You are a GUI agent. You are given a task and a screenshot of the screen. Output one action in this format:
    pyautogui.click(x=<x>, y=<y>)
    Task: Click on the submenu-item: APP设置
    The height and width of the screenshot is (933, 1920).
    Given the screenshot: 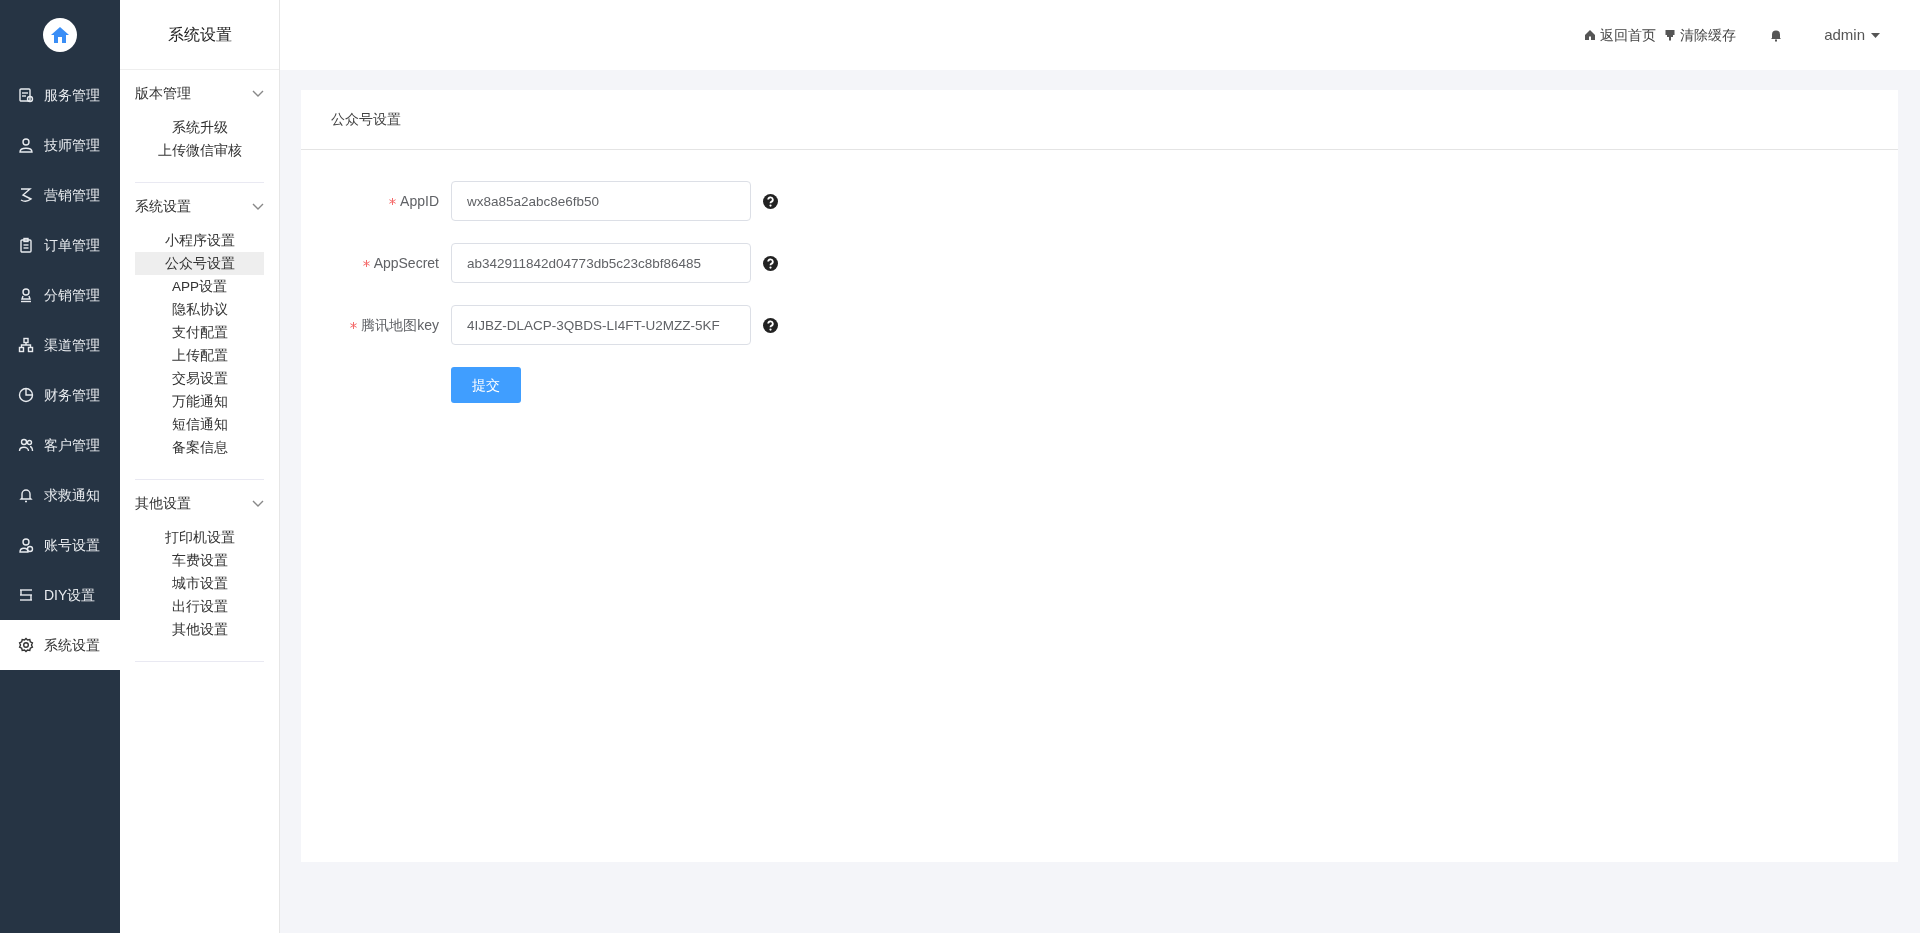 What is the action you would take?
    pyautogui.click(x=199, y=286)
    